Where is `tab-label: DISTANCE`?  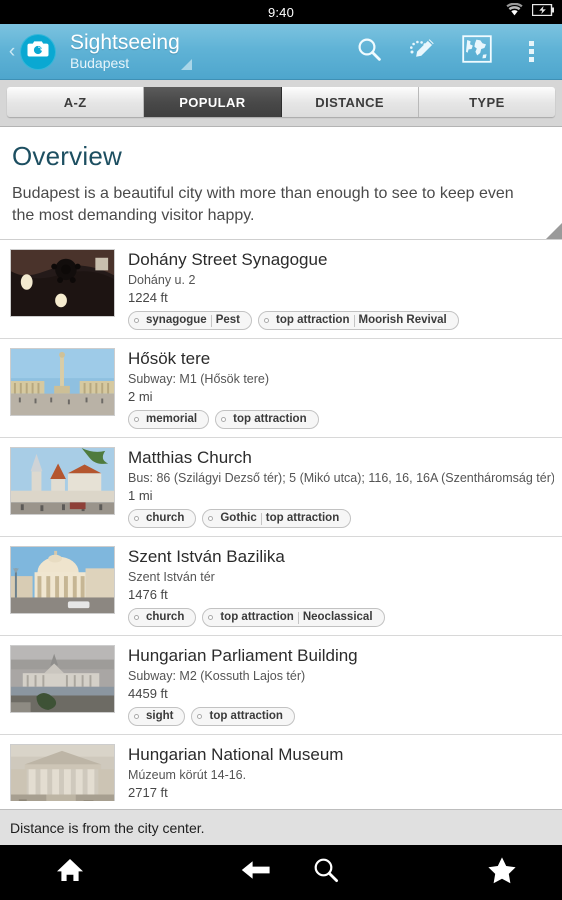 tab-label: DISTANCE is located at coordinates (349, 102).